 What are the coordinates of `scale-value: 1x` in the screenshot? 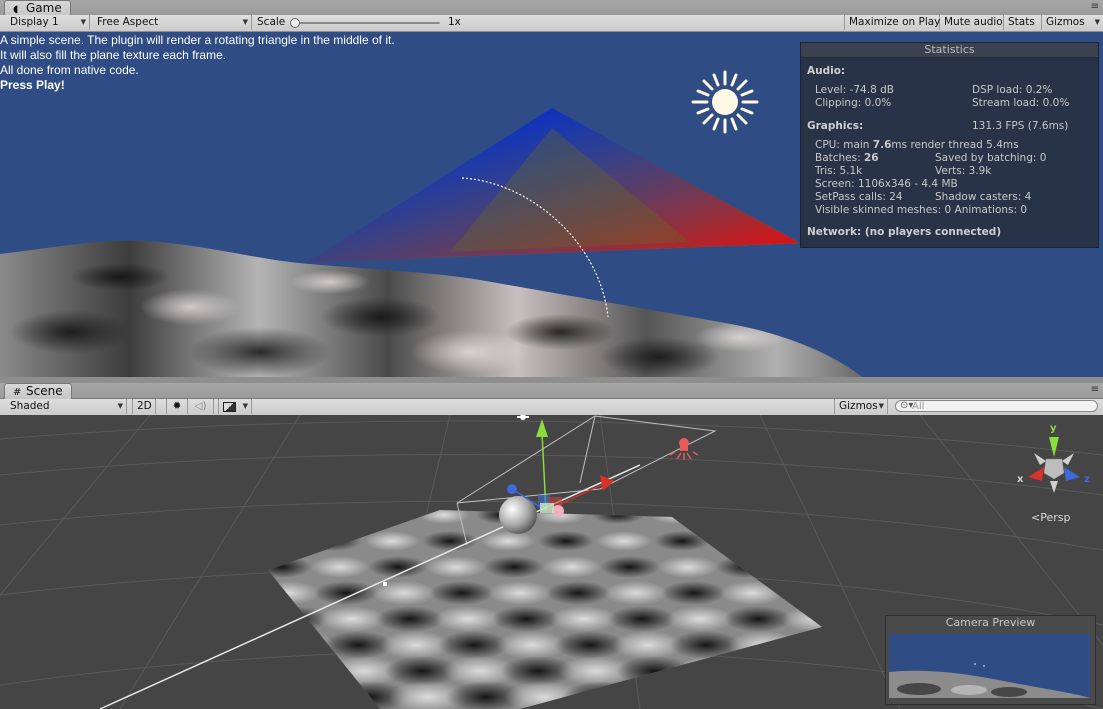 It's located at (454, 22).